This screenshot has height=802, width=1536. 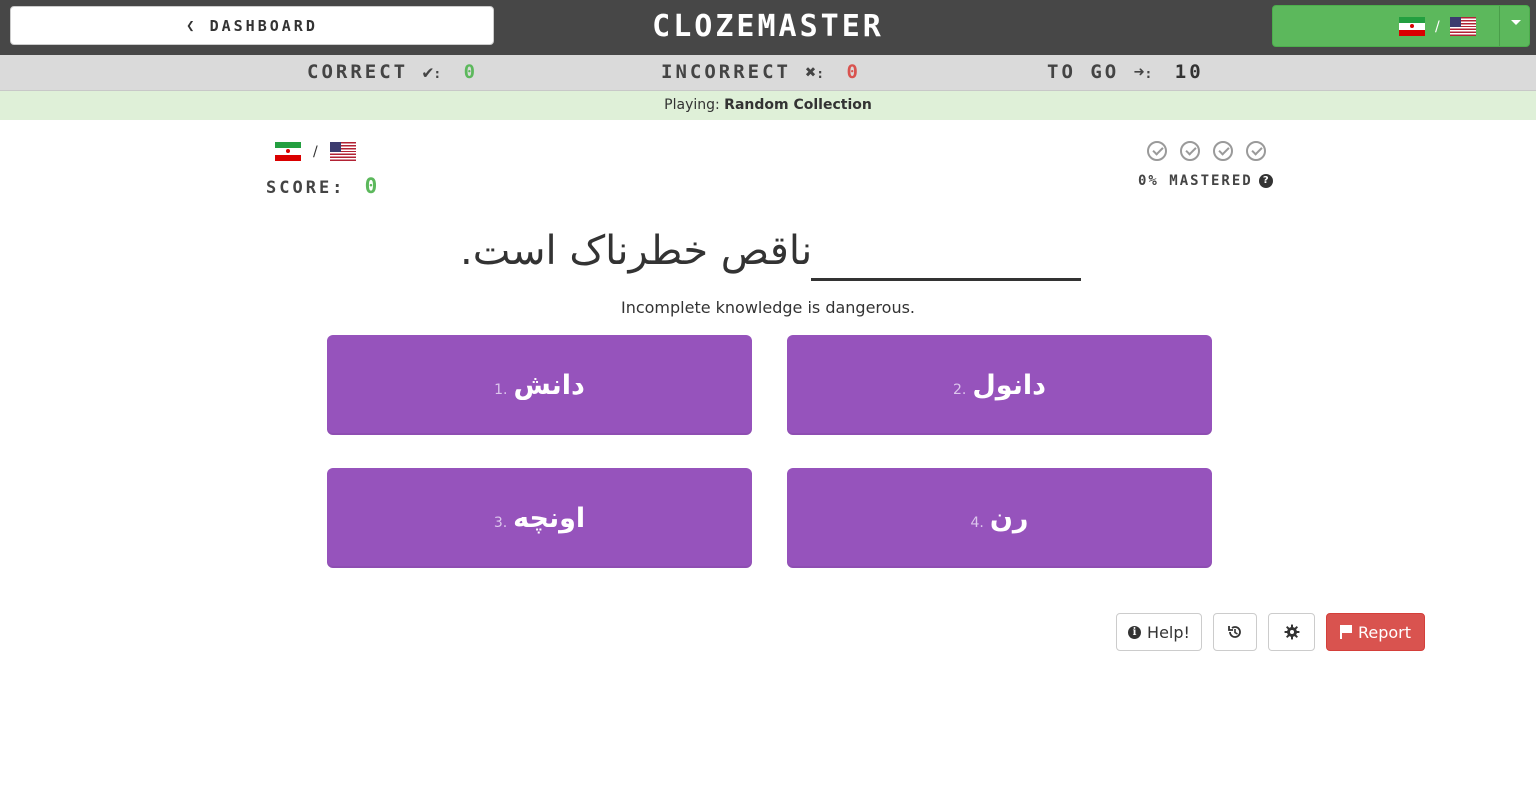 I want to click on playing-banner: Playing: Random Collection, so click(x=768, y=105).